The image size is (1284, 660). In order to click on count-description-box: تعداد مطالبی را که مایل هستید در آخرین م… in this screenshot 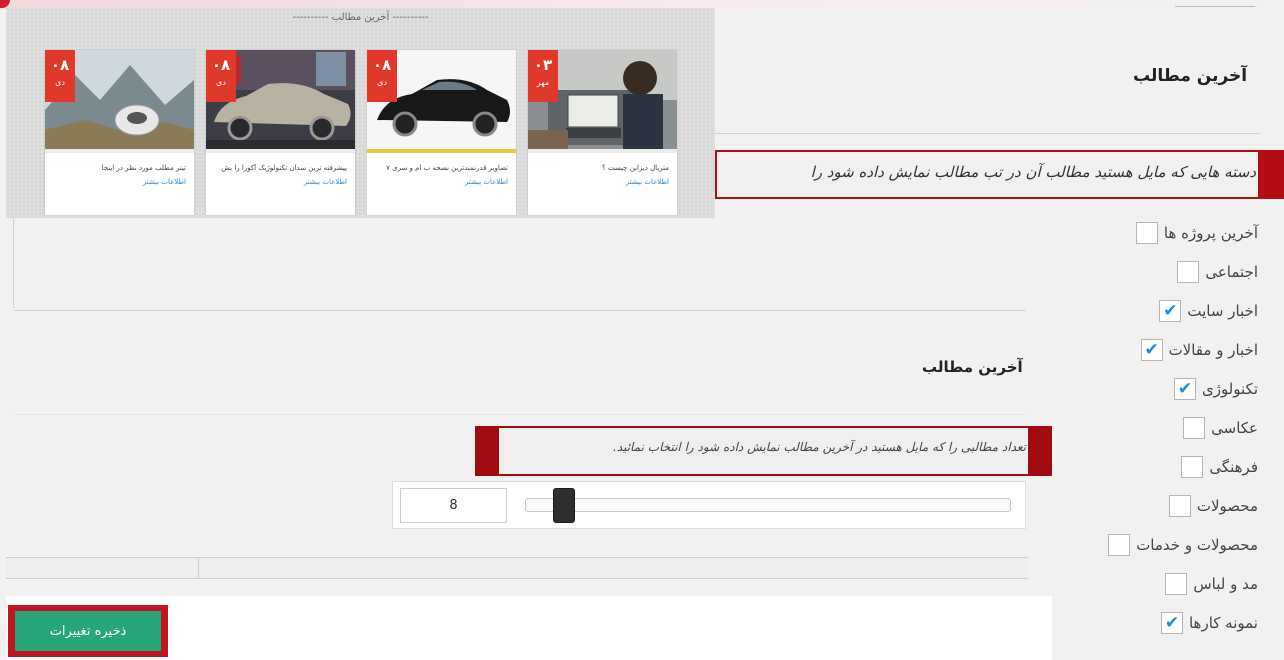, I will do `click(763, 451)`.